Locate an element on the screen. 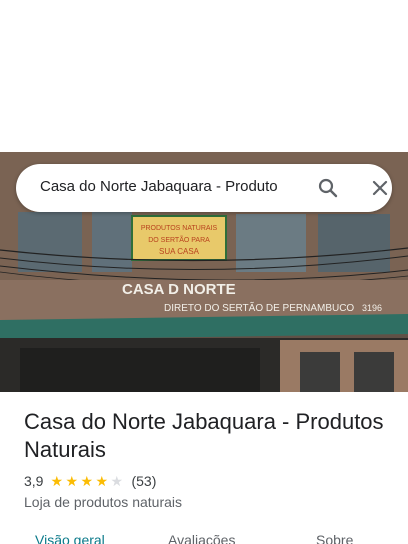  search-bar: Casa do Norte Jabaquara - Produto is located at coordinates (204, 188).